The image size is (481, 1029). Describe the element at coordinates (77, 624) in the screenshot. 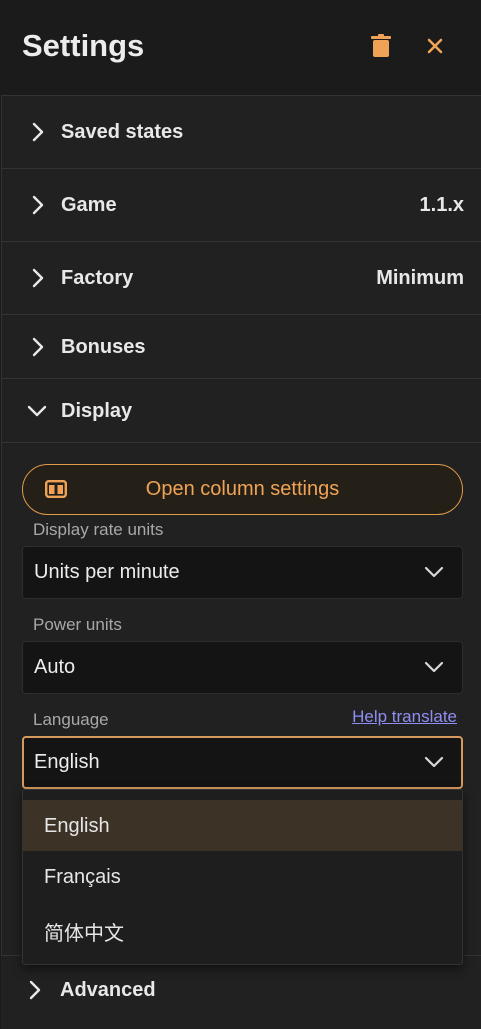

I see `power-units-label: Power units` at that location.